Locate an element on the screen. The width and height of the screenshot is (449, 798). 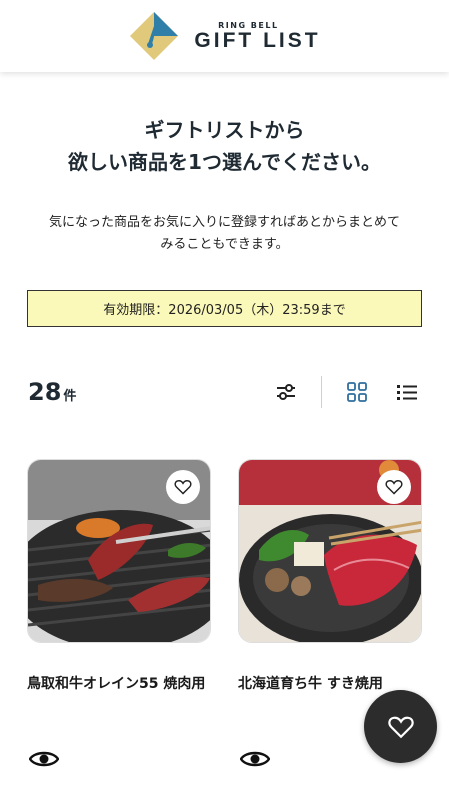
filter-button is located at coordinates (286, 392).